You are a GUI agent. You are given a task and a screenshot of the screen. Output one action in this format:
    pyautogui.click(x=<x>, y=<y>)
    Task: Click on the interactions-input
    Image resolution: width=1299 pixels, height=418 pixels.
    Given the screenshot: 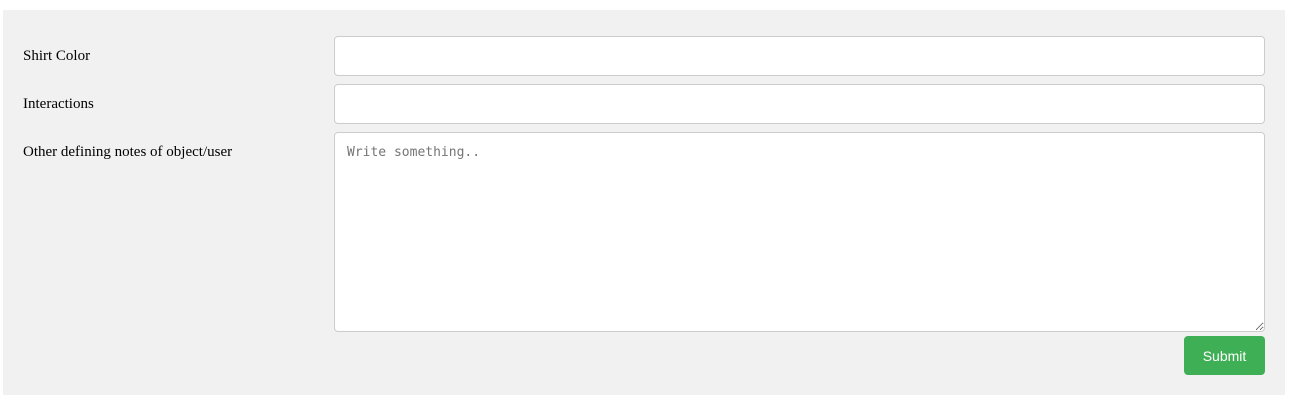 What is the action you would take?
    pyautogui.click(x=799, y=104)
    